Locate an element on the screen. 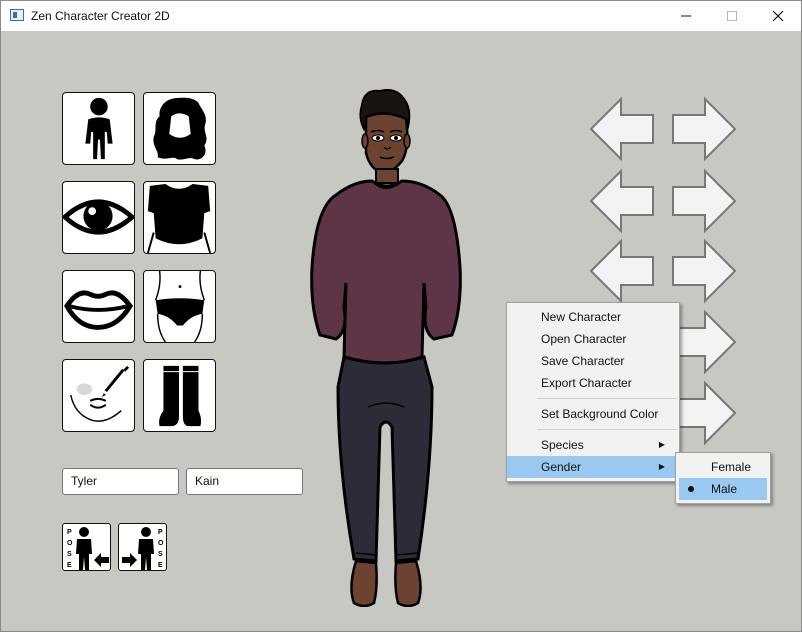 This screenshot has height=632, width=802. body-icon is located at coordinates (99, 128).